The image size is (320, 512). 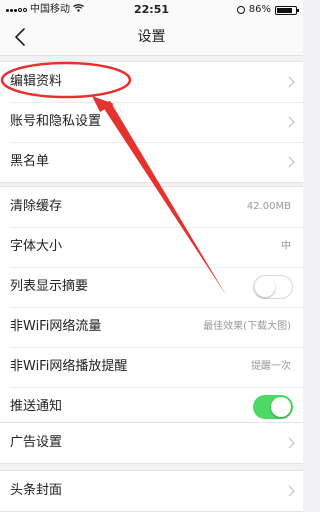 I want to click on cache-size-value: 42.00MB, so click(x=268, y=206).